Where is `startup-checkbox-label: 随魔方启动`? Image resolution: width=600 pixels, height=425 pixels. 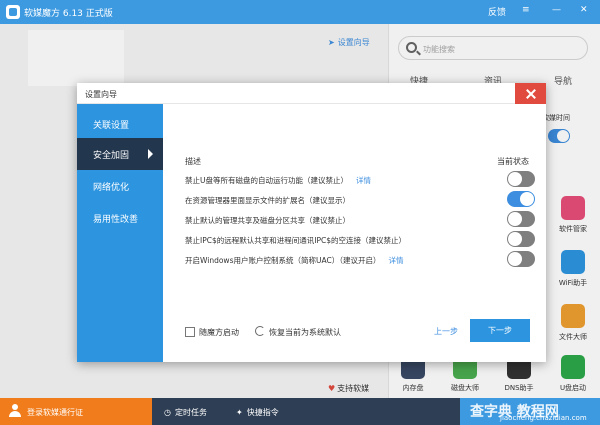
startup-checkbox-label: 随魔方启动 is located at coordinates (219, 332).